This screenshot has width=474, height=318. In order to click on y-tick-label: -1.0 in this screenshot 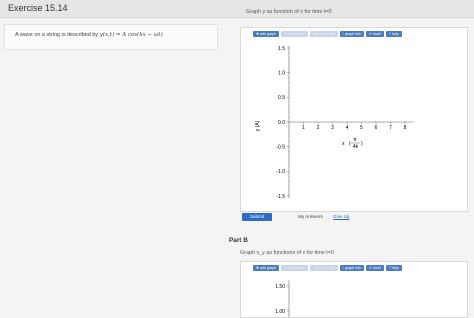, I will do `click(280, 172)`.